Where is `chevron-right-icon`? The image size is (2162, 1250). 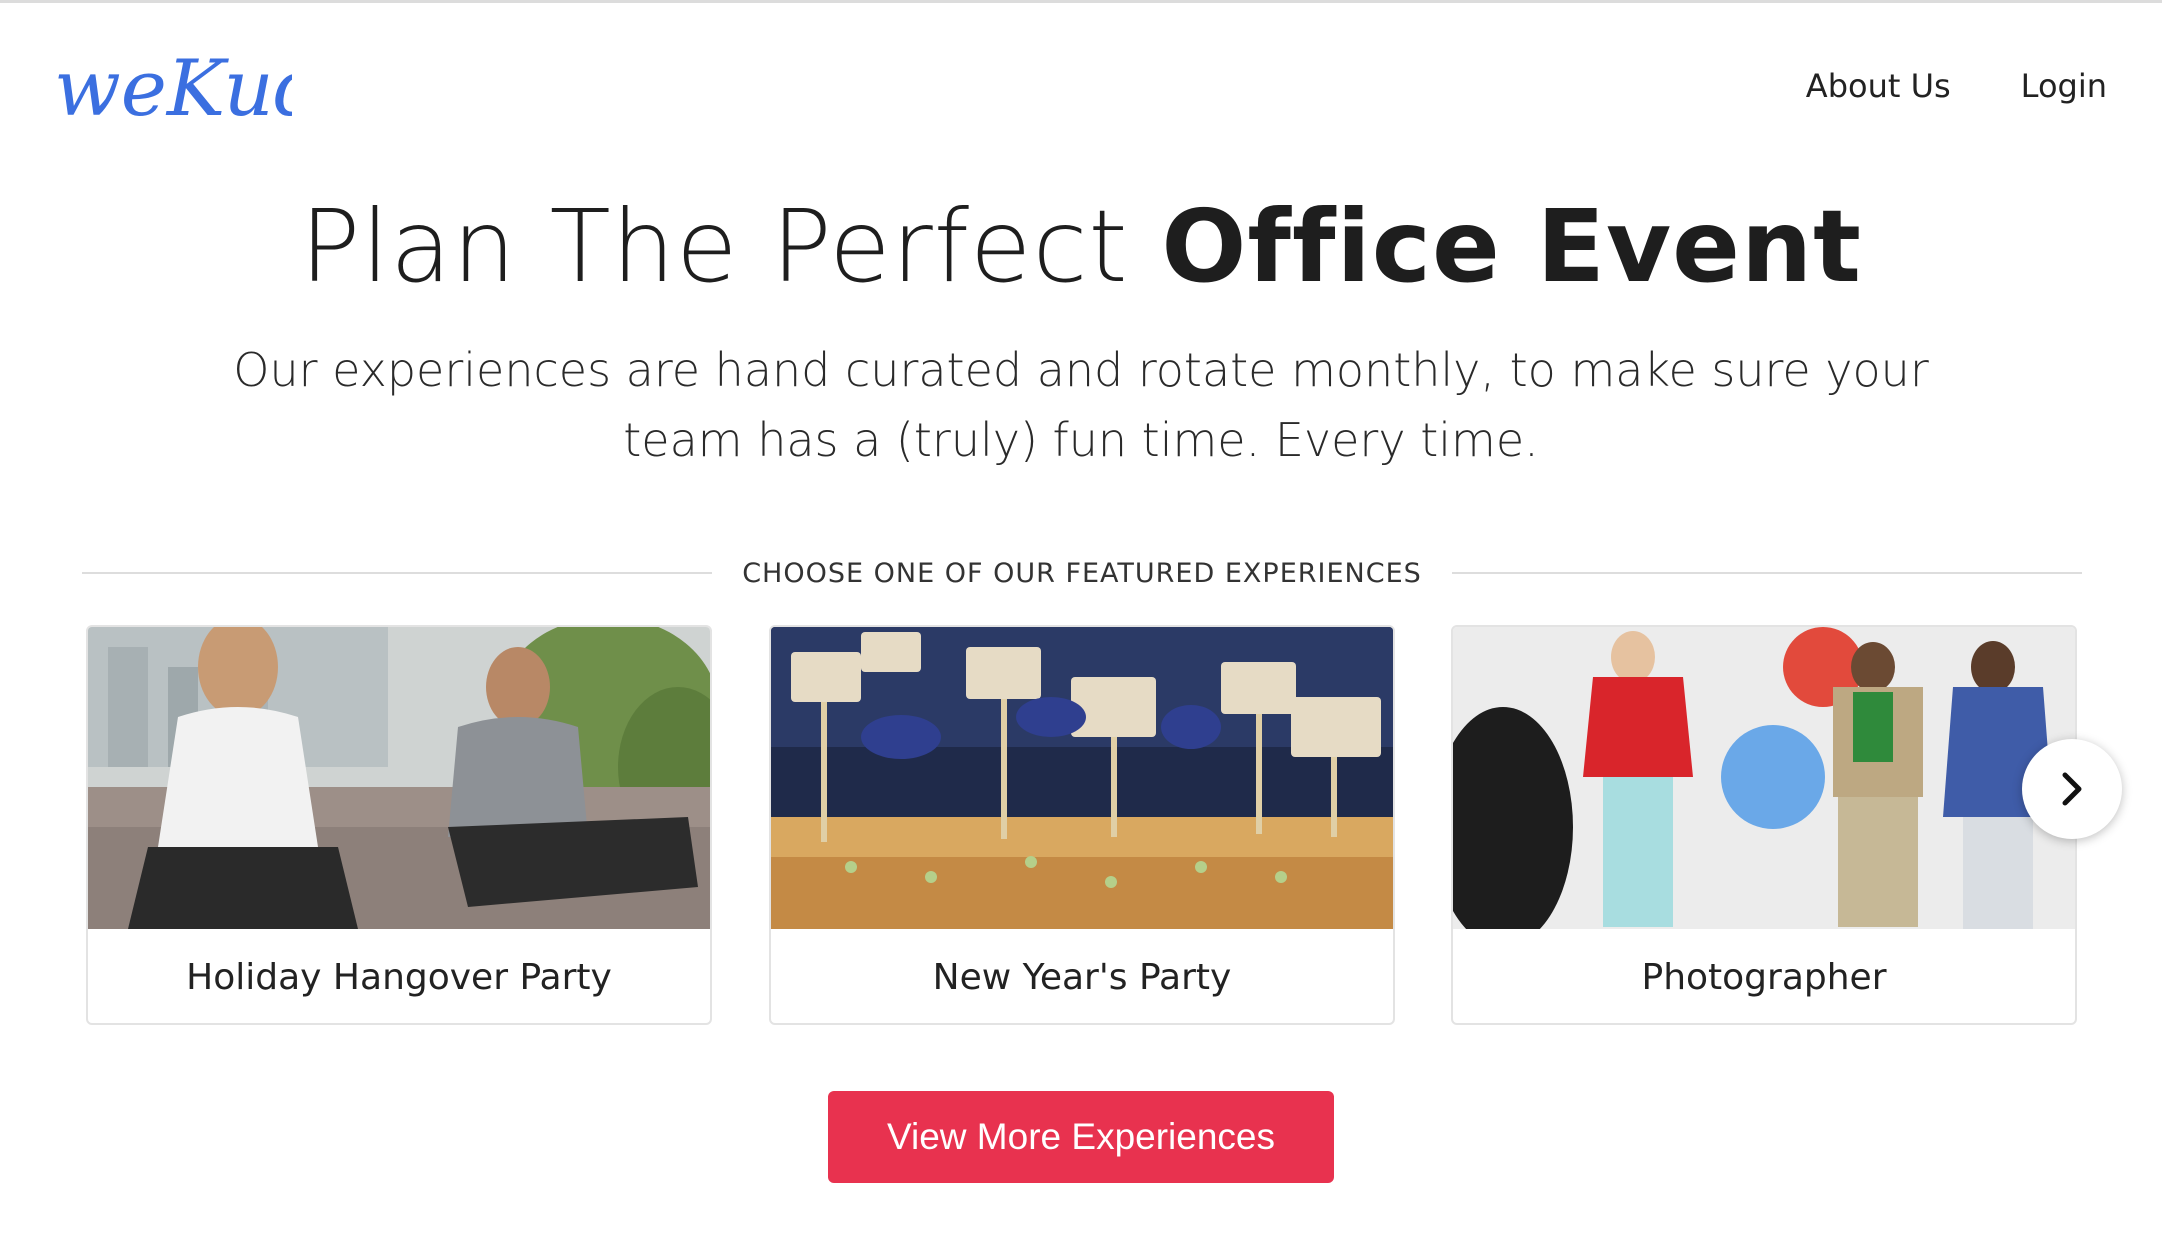
chevron-right-icon is located at coordinates (2072, 789).